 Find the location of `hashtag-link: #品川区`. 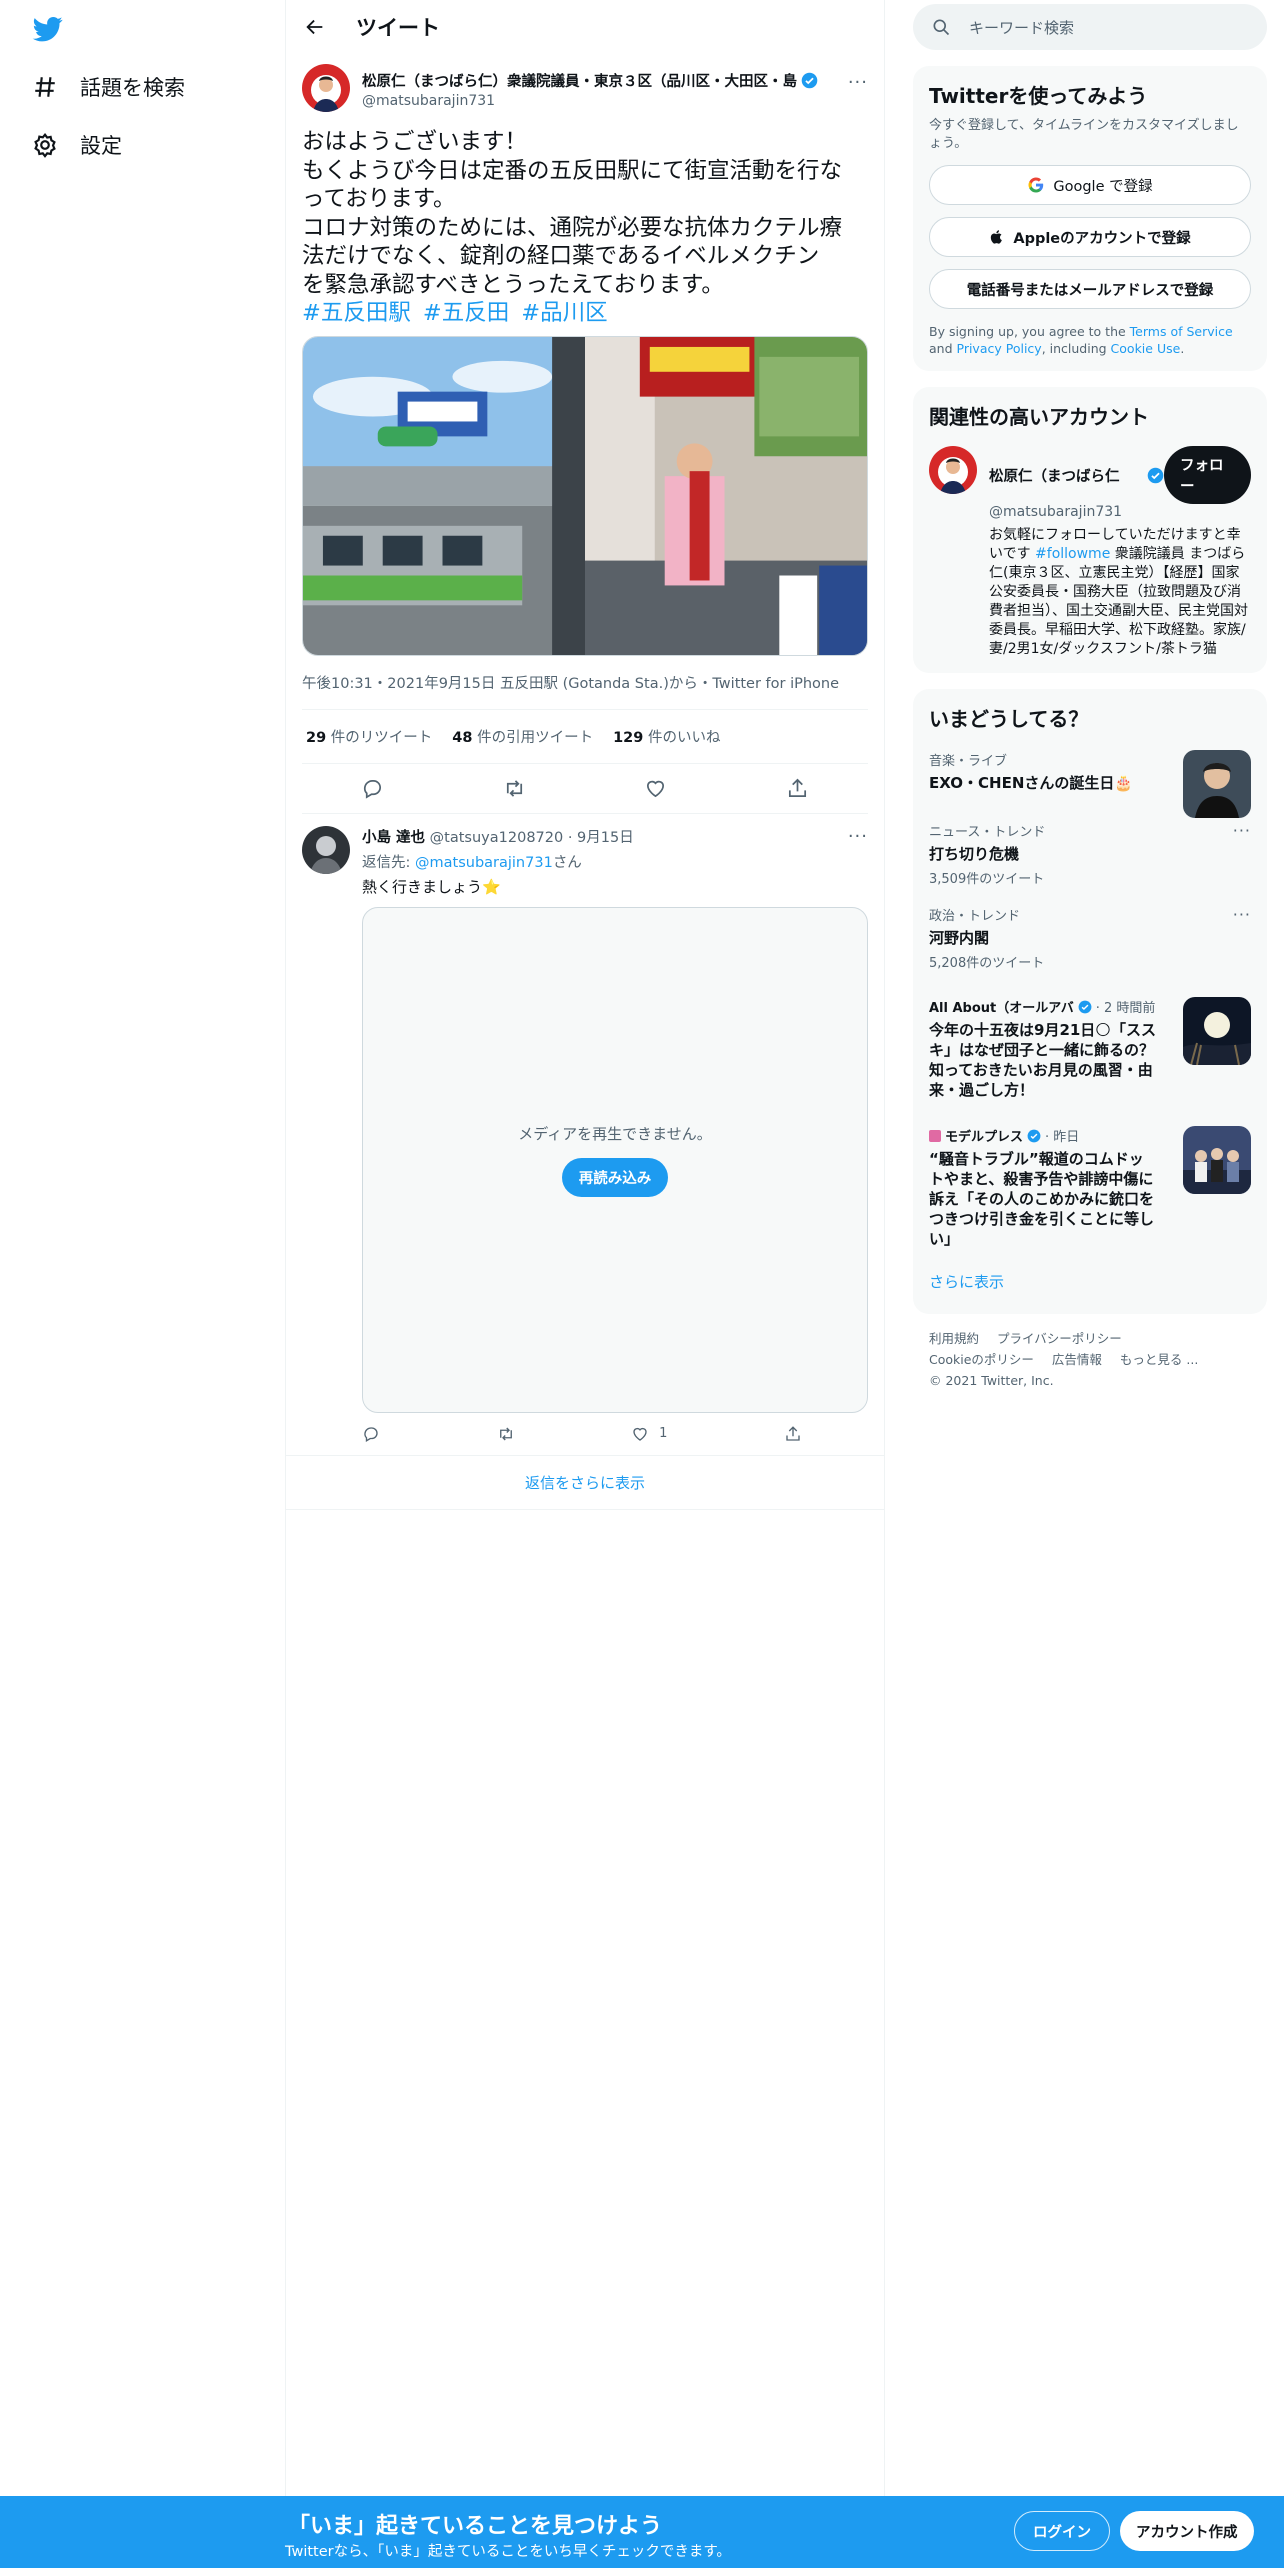

hashtag-link: #品川区 is located at coordinates (564, 313).